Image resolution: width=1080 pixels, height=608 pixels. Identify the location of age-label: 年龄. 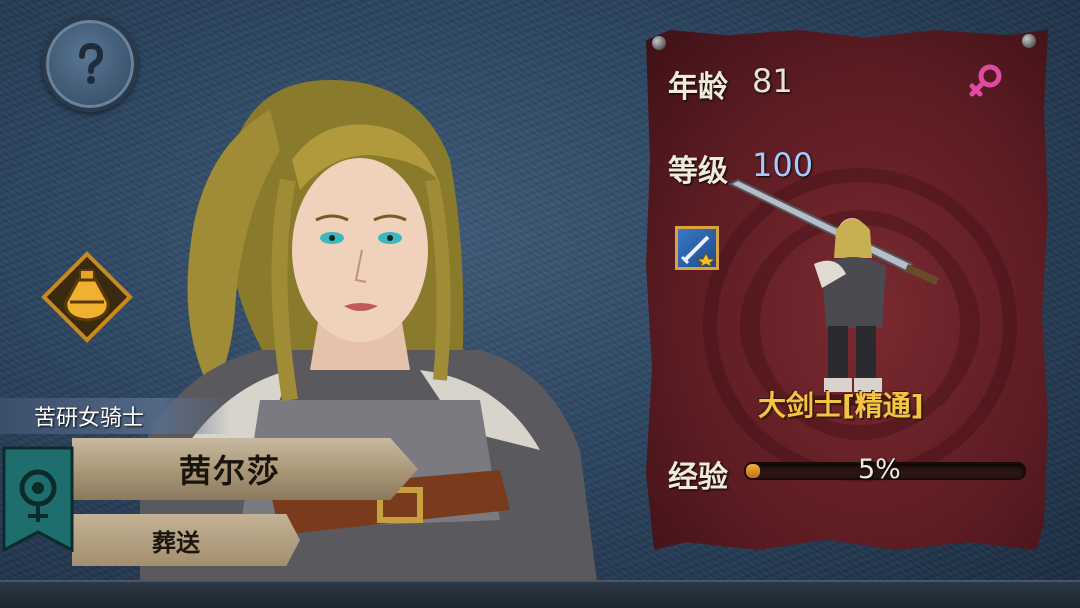
(698, 87).